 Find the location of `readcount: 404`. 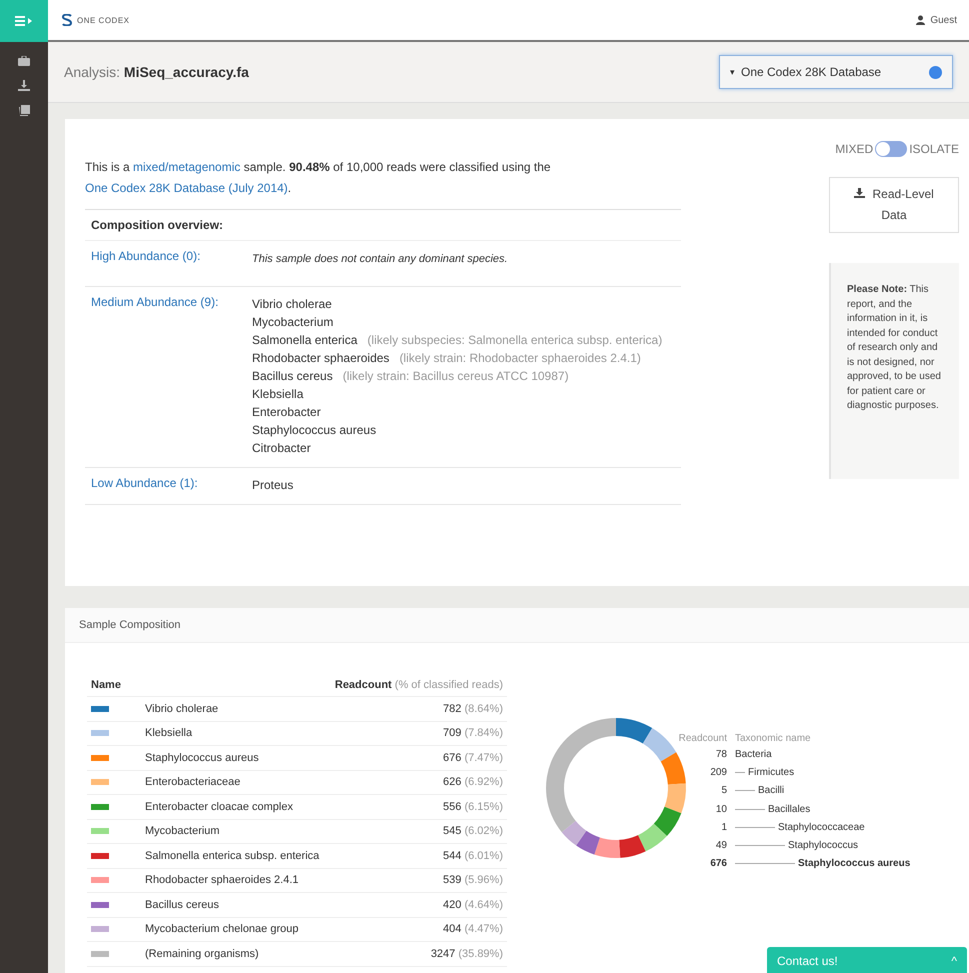

readcount: 404 is located at coordinates (452, 929).